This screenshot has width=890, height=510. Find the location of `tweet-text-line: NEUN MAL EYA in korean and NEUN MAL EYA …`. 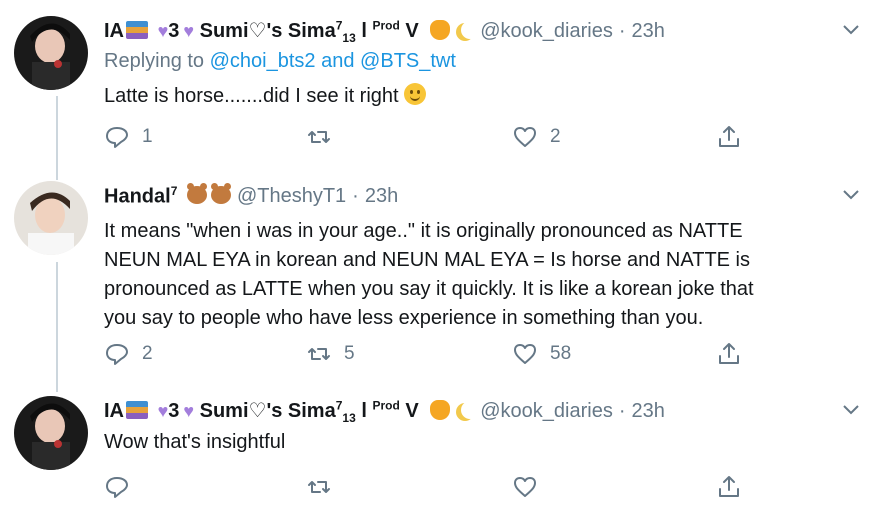

tweet-text-line: NEUN MAL EYA in korean and NEUN MAL EYA … is located at coordinates (427, 260).